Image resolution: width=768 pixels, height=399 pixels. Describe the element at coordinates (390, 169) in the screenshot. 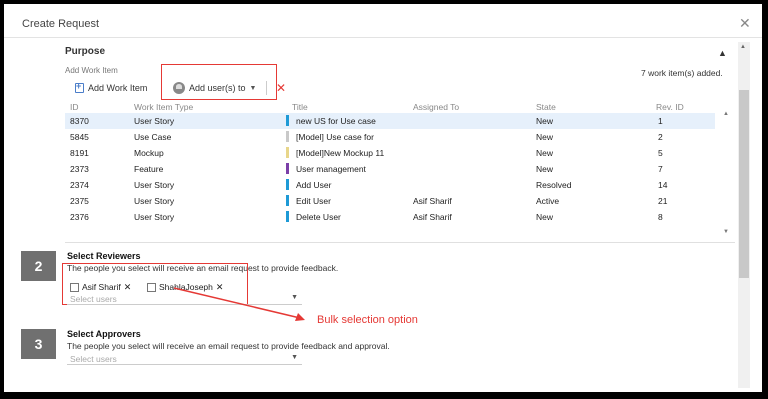

I see `table-row: 2373 Feature User management New 7` at that location.